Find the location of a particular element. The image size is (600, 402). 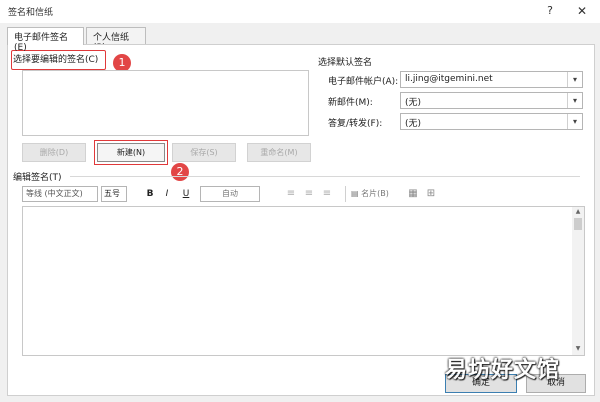

bold-button: B is located at coordinates (150, 194).